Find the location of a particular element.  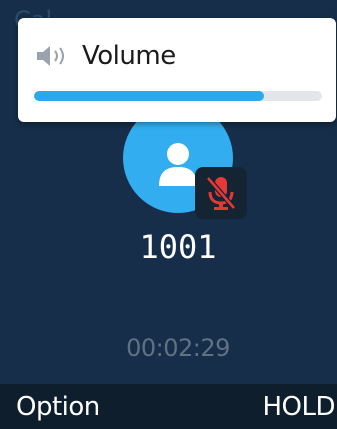

volume-label: Volume is located at coordinates (129, 56).